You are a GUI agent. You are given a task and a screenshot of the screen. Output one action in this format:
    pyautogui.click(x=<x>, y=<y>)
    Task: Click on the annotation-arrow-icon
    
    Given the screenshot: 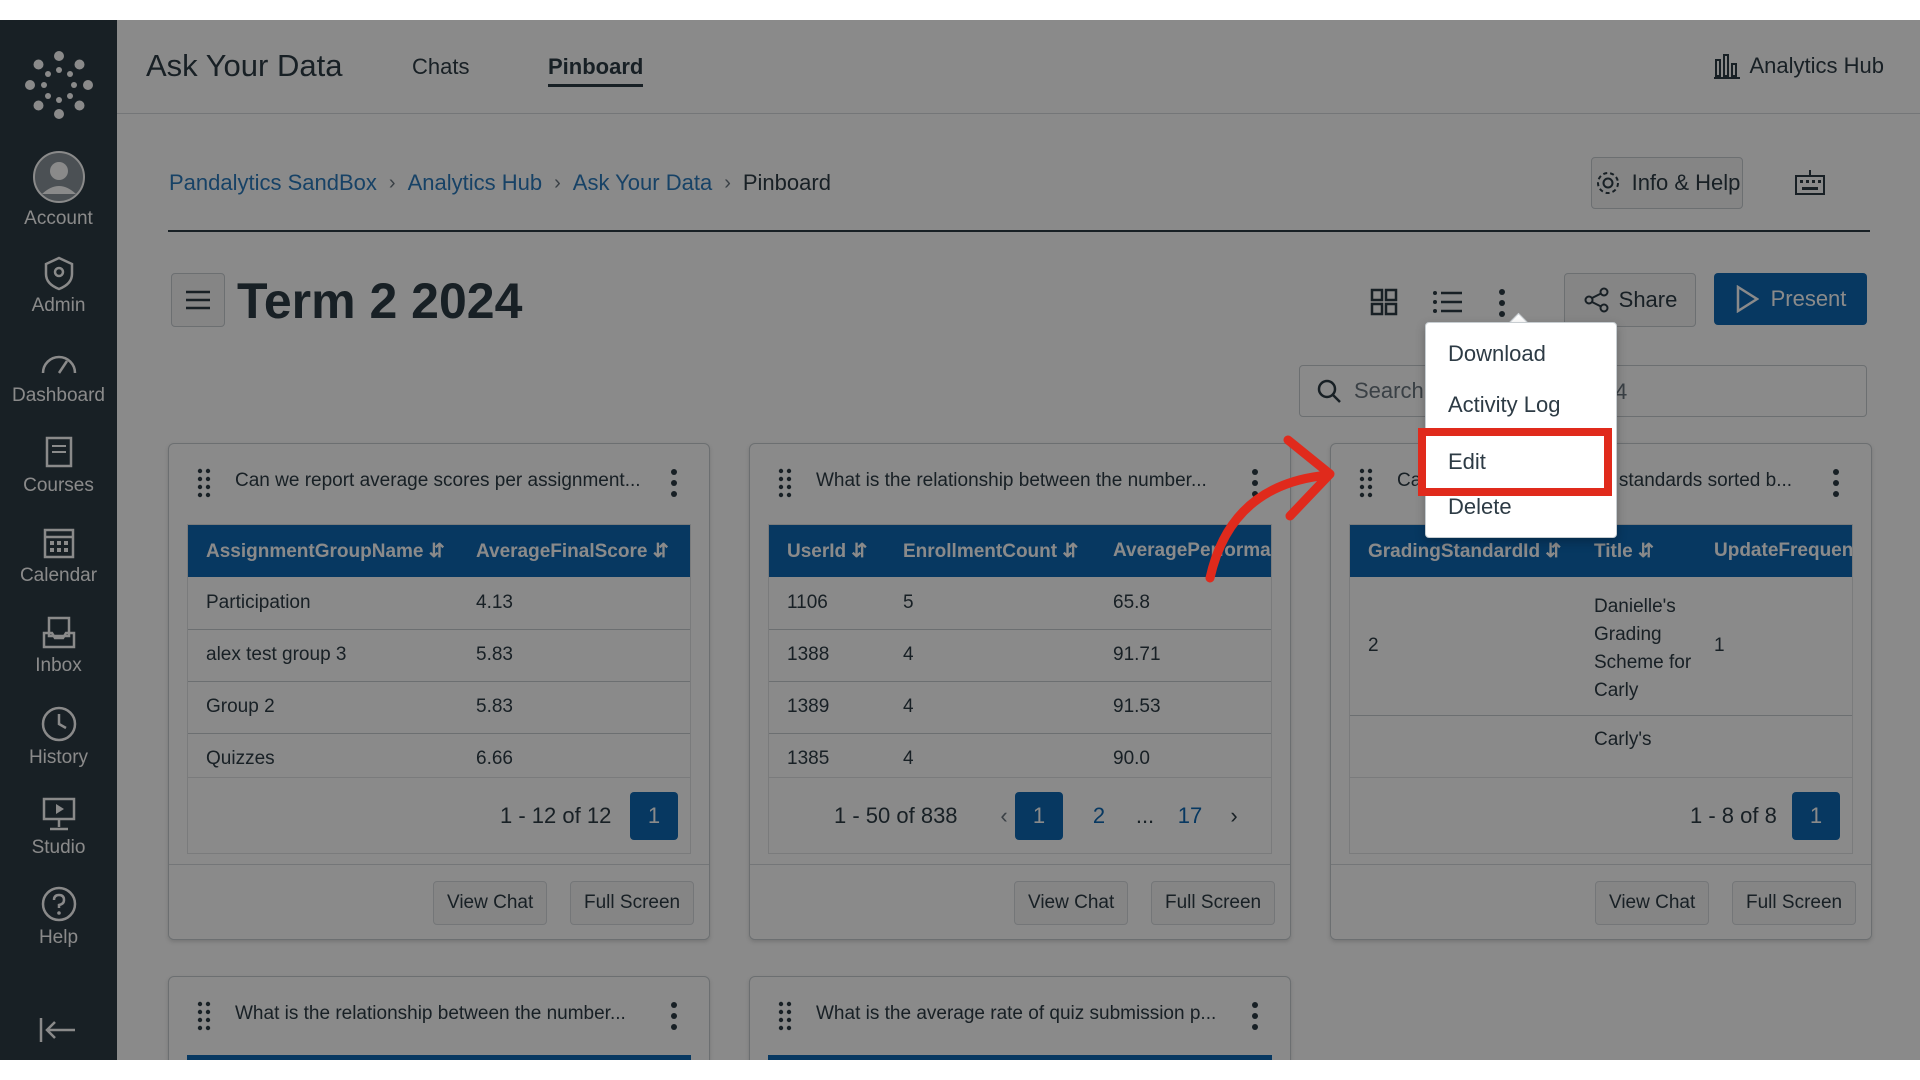 What is the action you would take?
    pyautogui.click(x=1270, y=509)
    